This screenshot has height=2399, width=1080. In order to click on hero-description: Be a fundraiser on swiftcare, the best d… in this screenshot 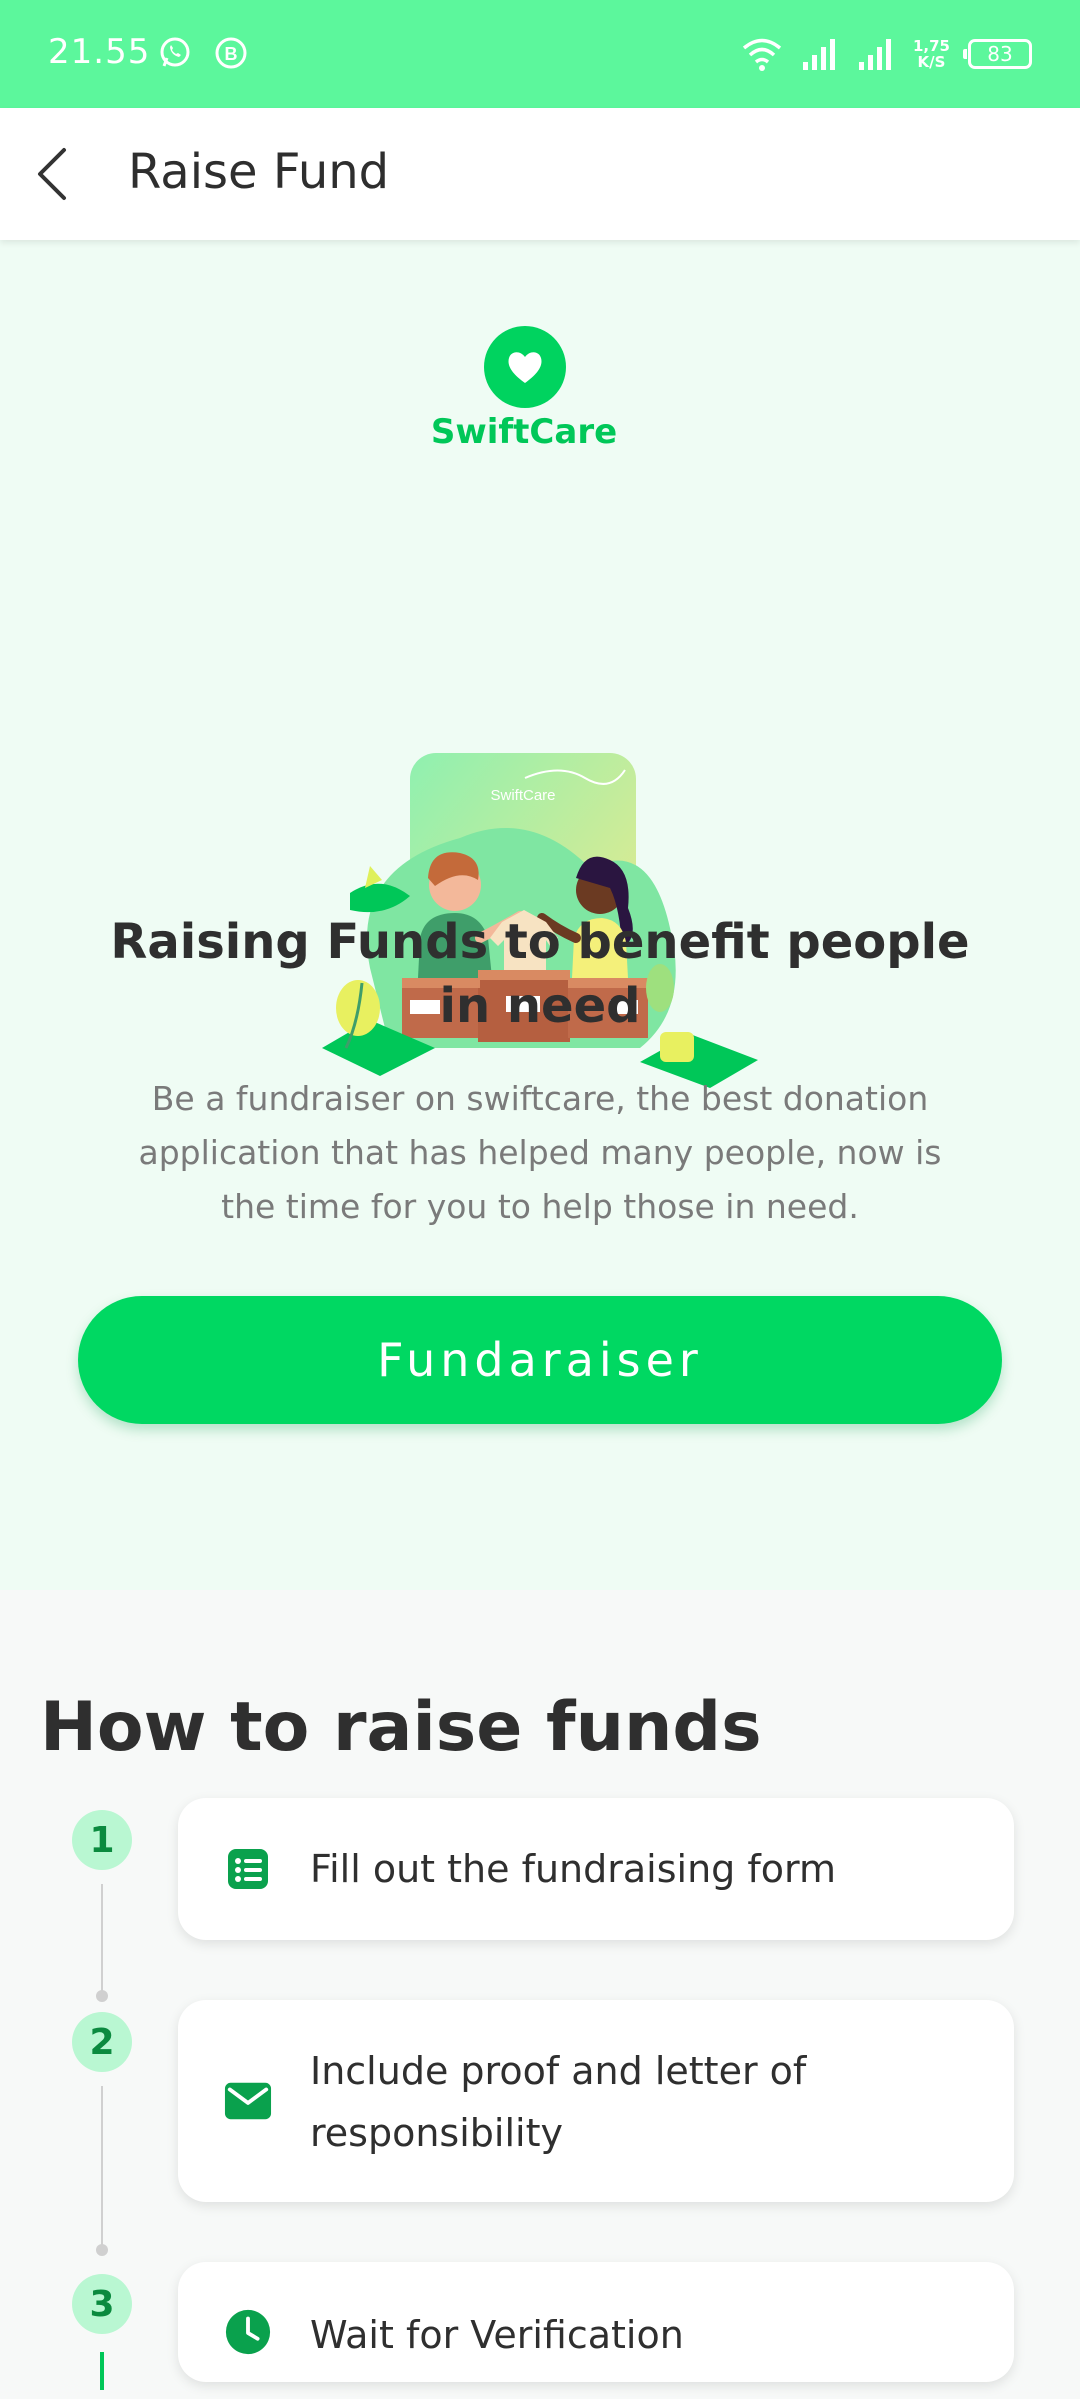, I will do `click(540, 1152)`.